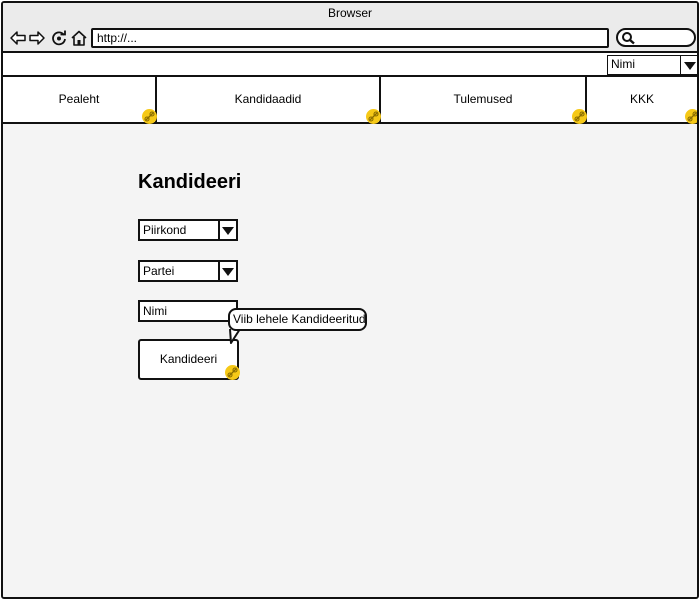 Image resolution: width=700 pixels, height=600 pixels. What do you see at coordinates (188, 271) in the screenshot?
I see `party-select: Partei` at bounding box center [188, 271].